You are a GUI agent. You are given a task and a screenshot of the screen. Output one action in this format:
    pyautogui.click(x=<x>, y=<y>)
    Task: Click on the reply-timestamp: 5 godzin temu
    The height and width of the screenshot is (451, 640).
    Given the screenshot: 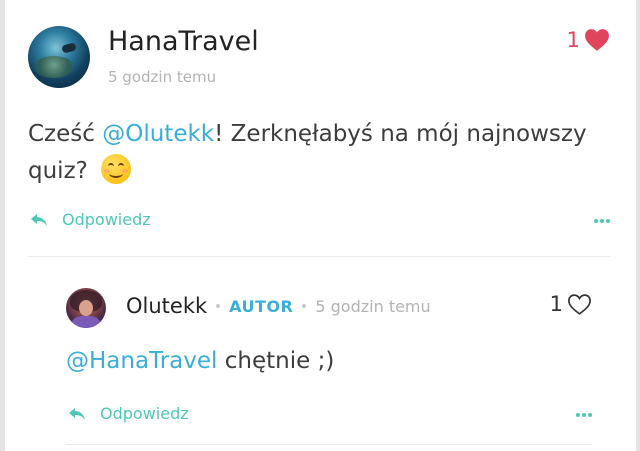 What is the action you would take?
    pyautogui.click(x=373, y=306)
    